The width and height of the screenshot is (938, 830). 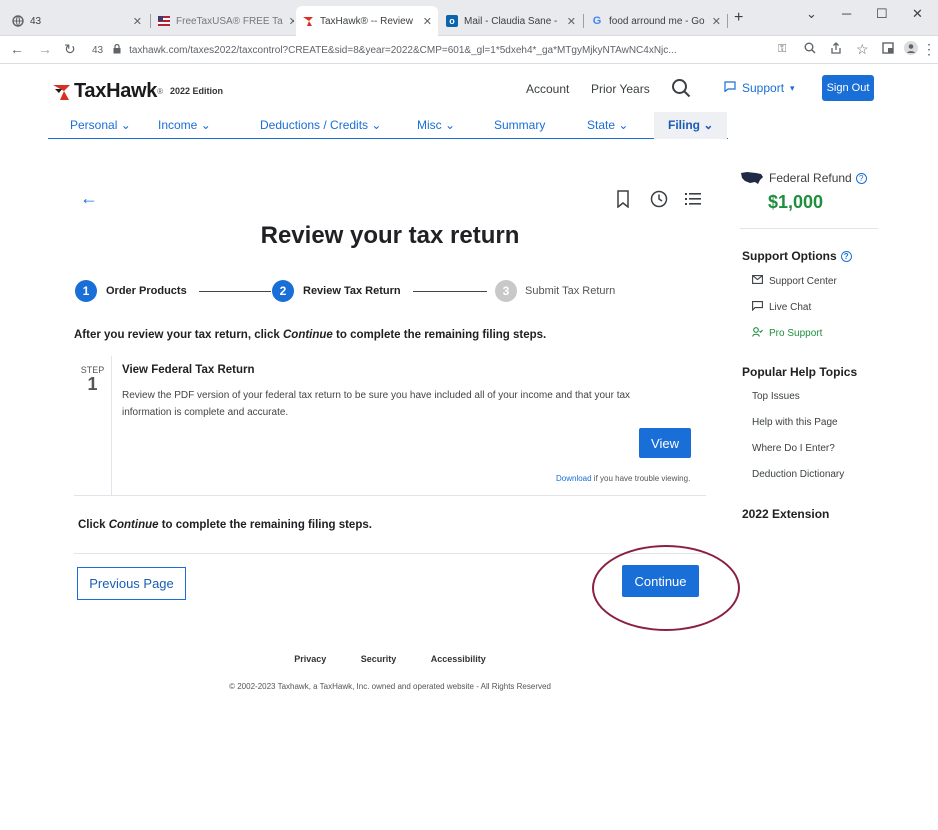 I want to click on maximize-icon: ☐, so click(x=882, y=14).